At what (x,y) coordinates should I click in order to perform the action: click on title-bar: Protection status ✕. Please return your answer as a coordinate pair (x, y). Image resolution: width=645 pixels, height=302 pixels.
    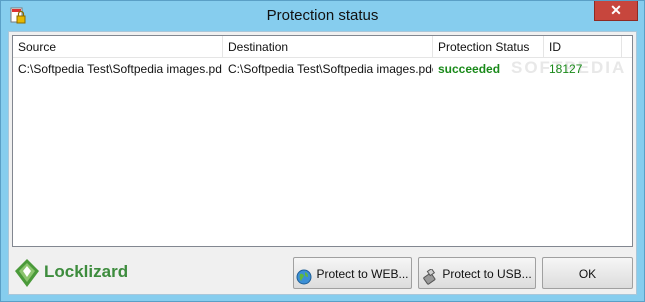
    Looking at the image, I should click on (322, 16).